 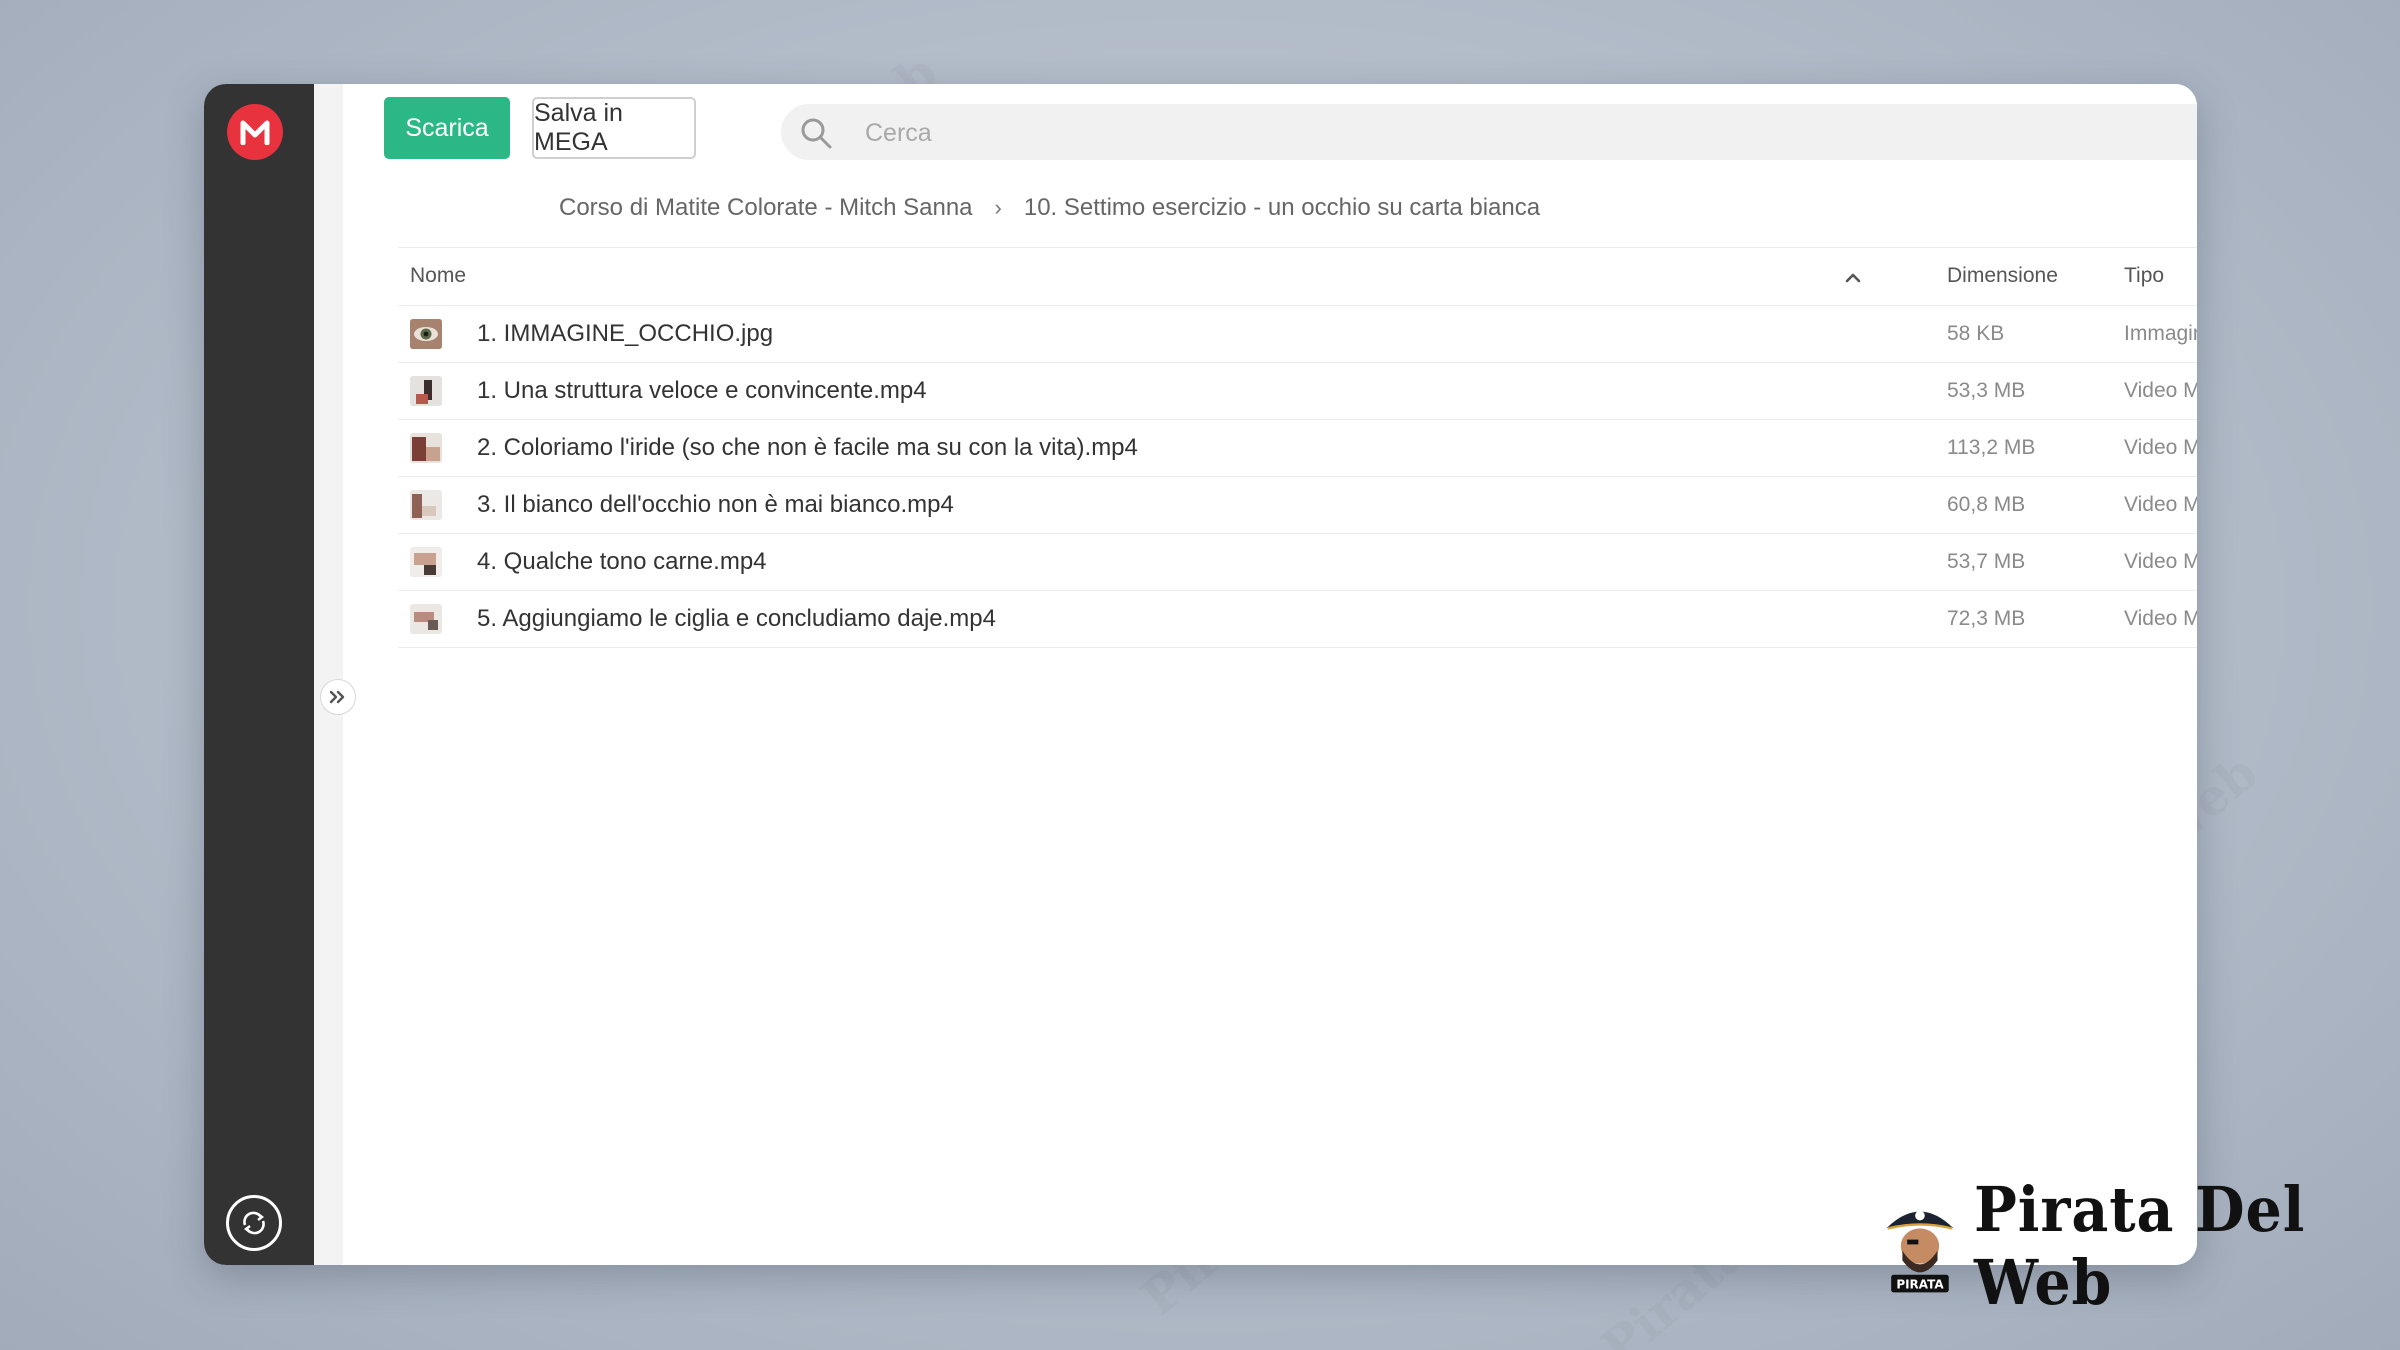 I want to click on file-size: 72,3 MB, so click(x=1986, y=618).